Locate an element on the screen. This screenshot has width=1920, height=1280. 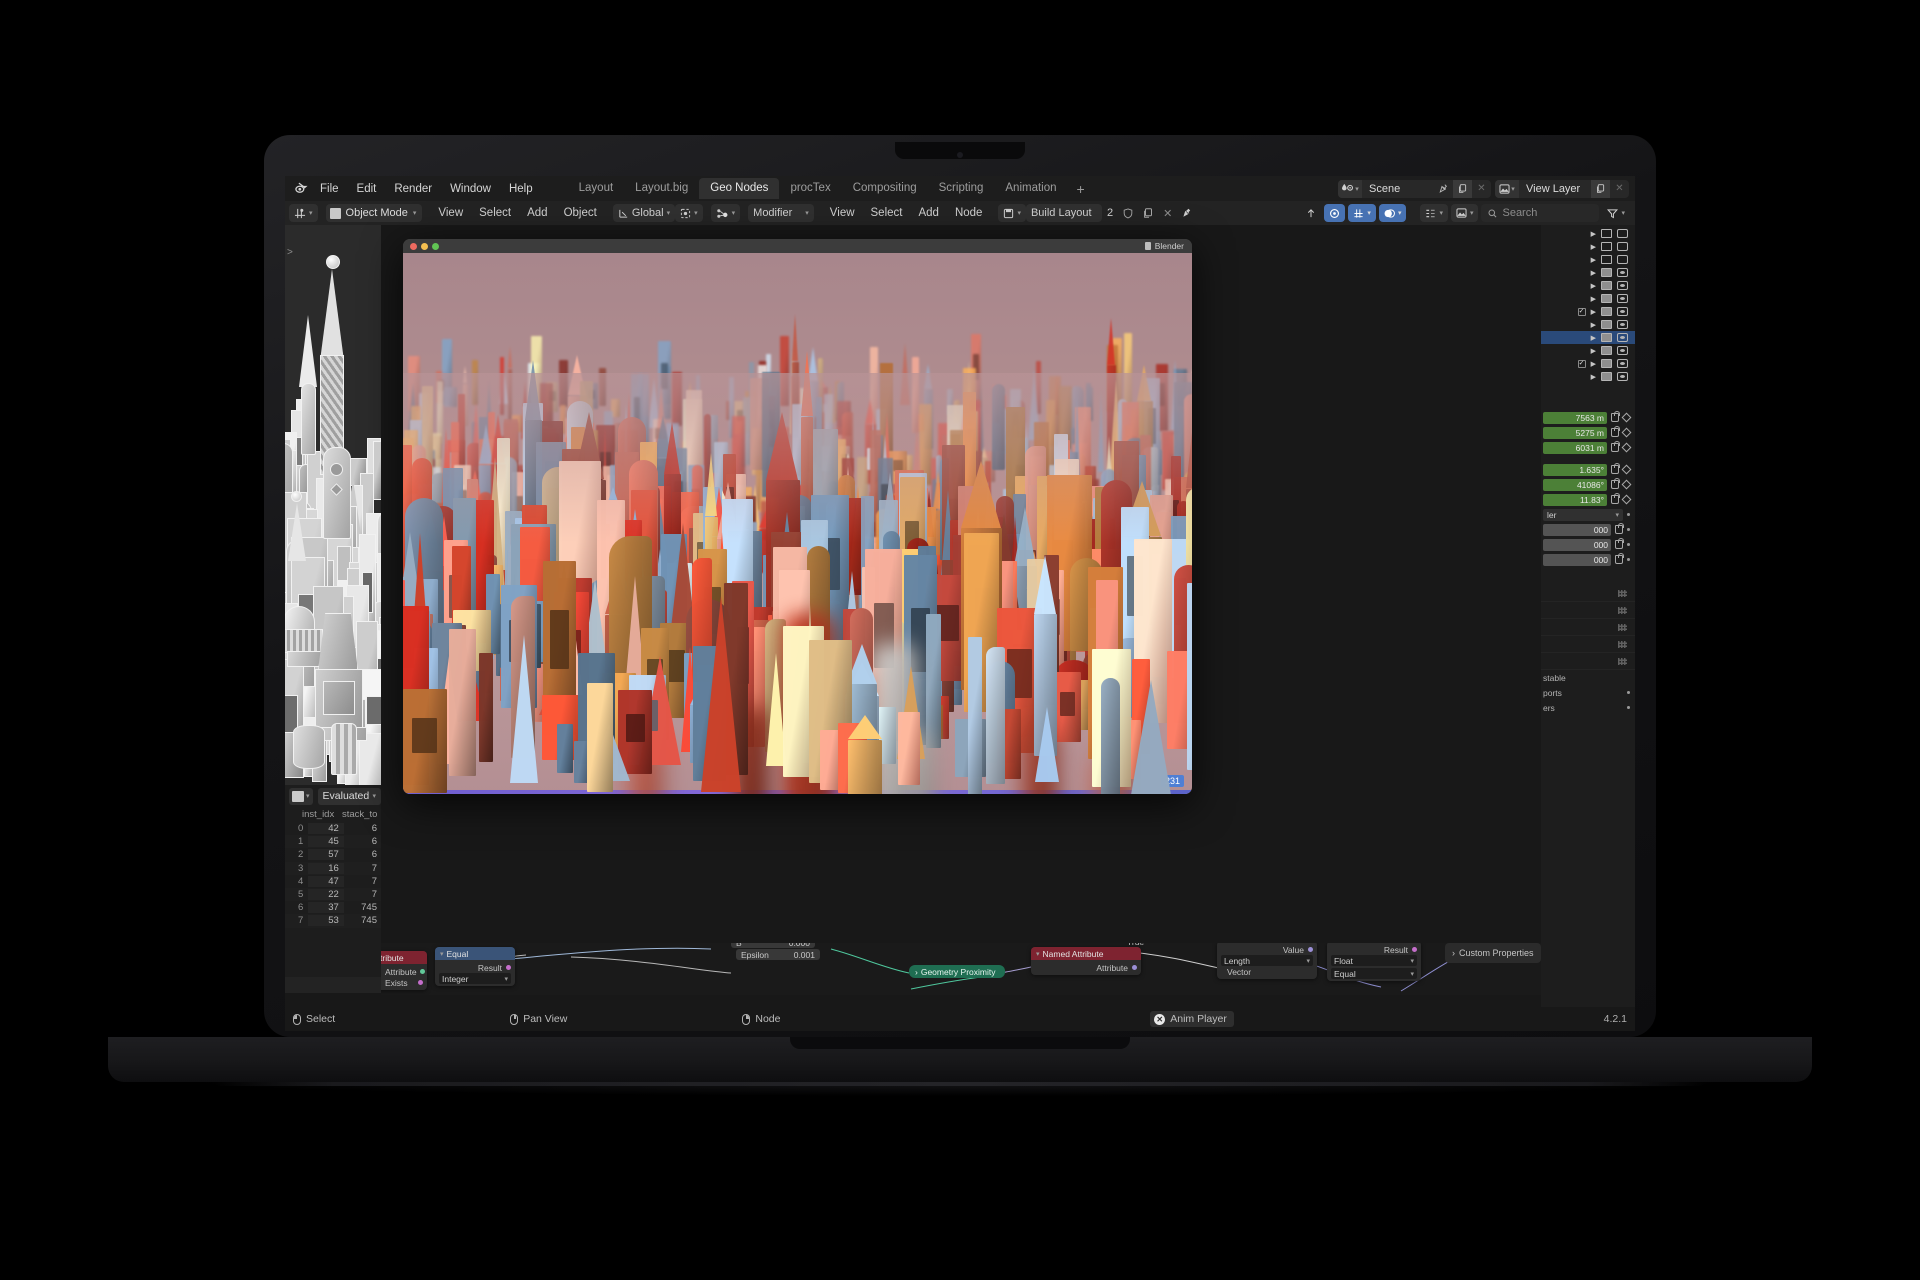
transform-row: 5275 m is located at coordinates (1588, 432).